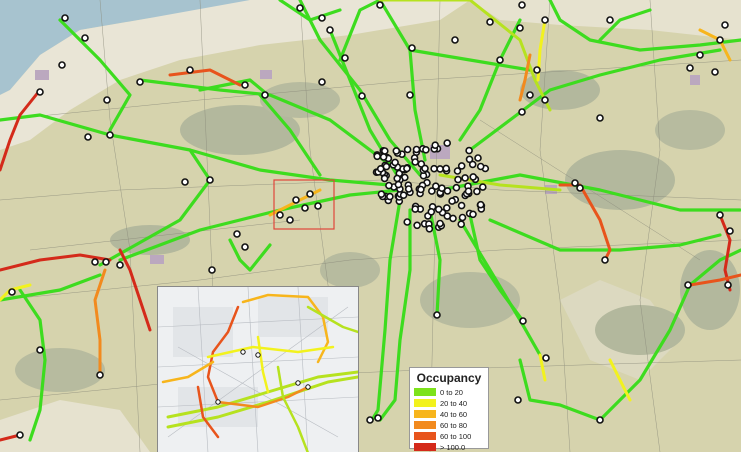 The height and width of the screenshot is (452, 741). I want to click on inset-map-canvas, so click(258, 369).